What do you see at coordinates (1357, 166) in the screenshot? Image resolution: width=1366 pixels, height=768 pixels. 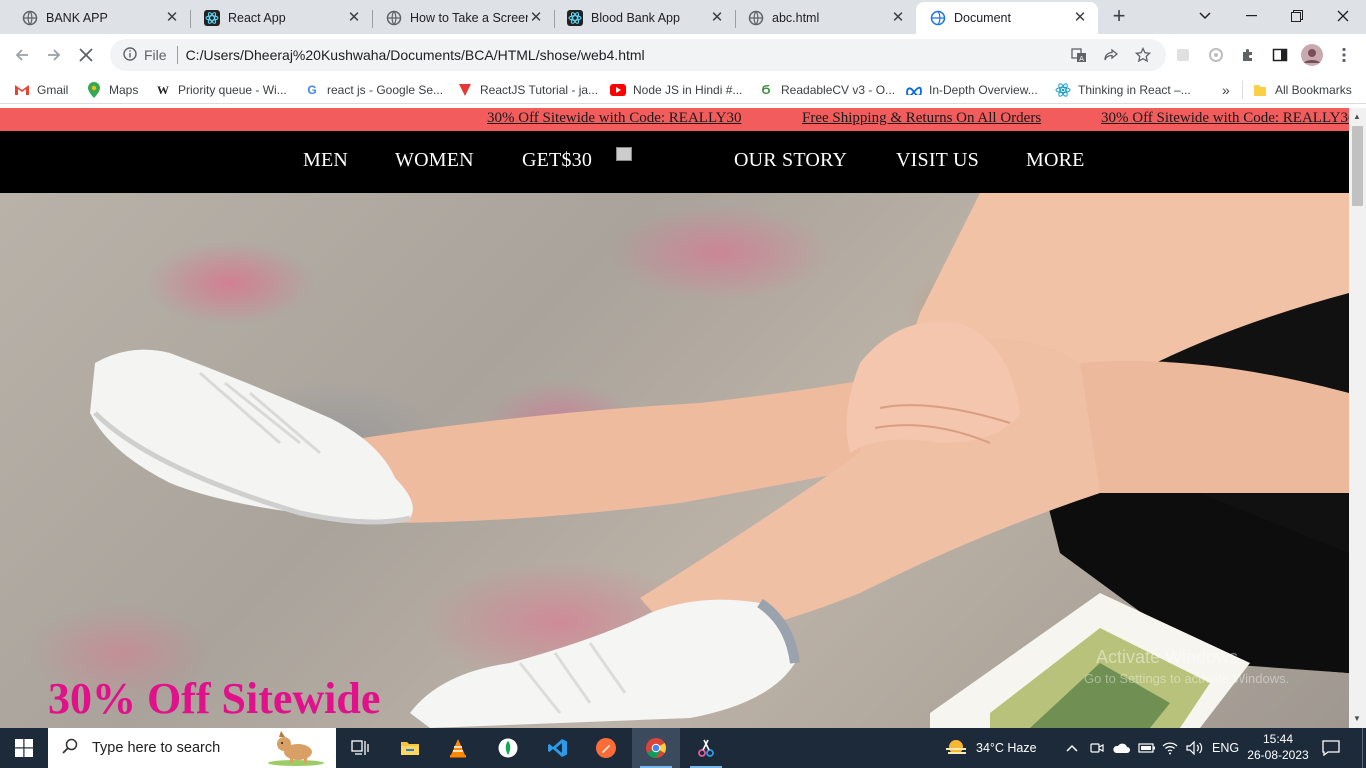 I see `scroll-thumb` at bounding box center [1357, 166].